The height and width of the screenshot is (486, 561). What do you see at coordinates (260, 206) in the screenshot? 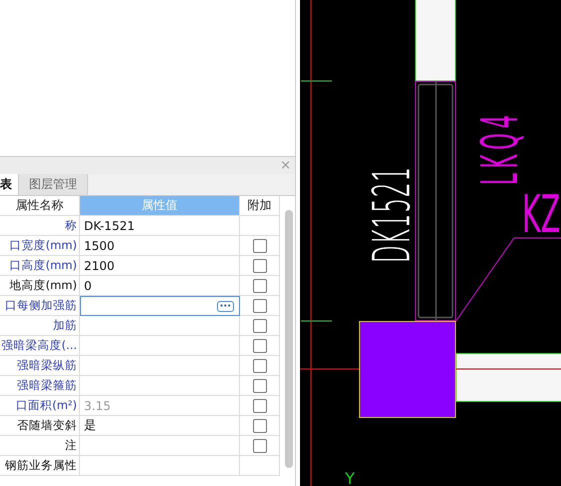
I see `column-header: 附加` at bounding box center [260, 206].